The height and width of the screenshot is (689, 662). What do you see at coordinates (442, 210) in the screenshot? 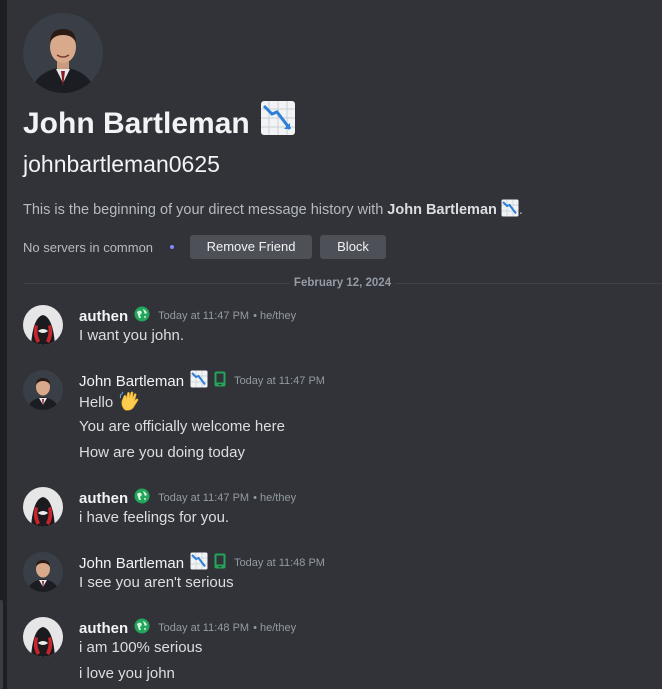
I see `intro-name: John Bartleman` at bounding box center [442, 210].